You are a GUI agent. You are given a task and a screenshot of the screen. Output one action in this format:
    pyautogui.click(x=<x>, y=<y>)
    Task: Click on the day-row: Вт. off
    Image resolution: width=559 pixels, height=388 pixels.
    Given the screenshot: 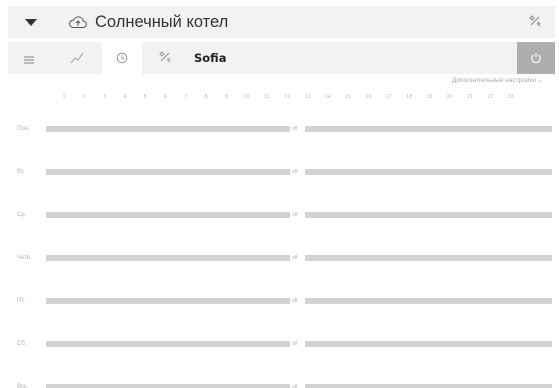 What is the action you would take?
    pyautogui.click(x=279, y=172)
    